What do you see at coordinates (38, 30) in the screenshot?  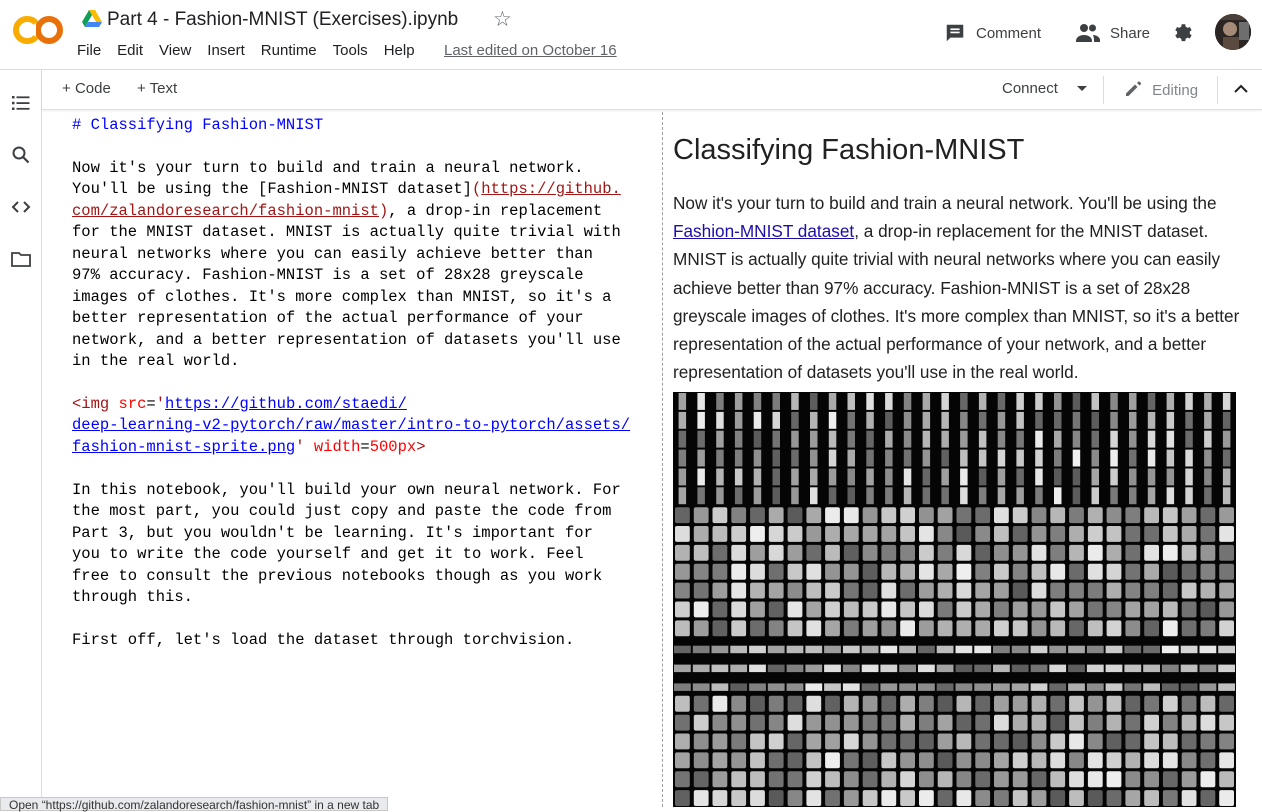 I see `colab-logo` at bounding box center [38, 30].